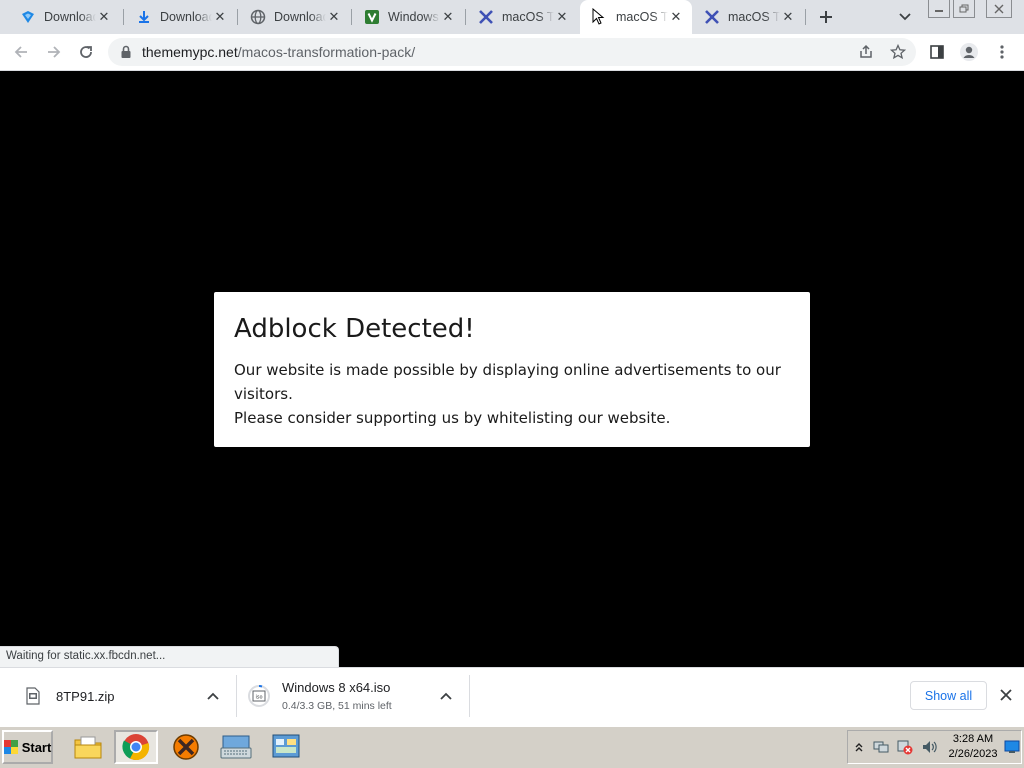 The height and width of the screenshot is (768, 1024). I want to click on file-explorer-taskbar-icon, so click(88, 747).